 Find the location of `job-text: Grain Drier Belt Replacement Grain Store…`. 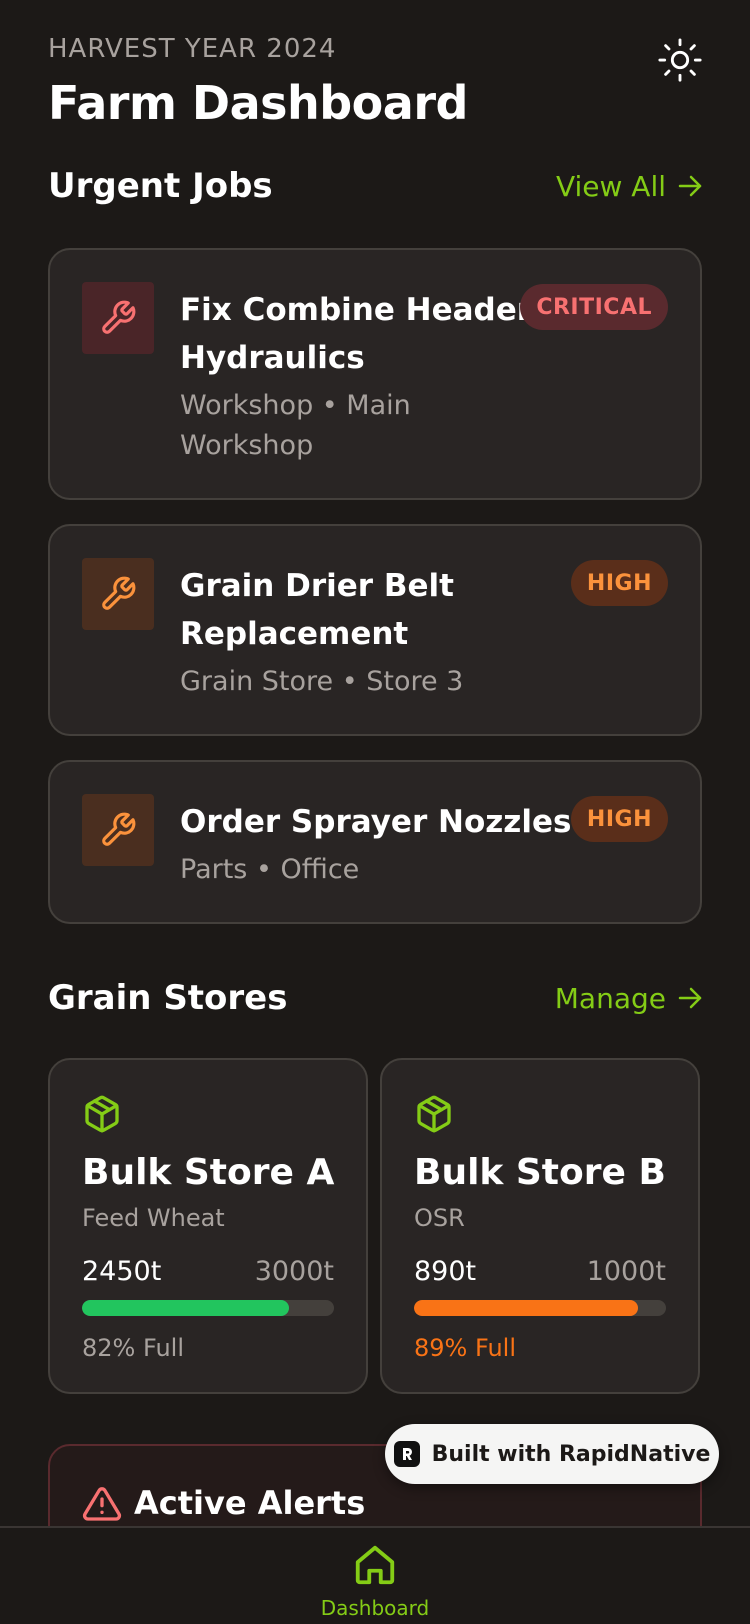

job-text: Grain Drier Belt Replacement Grain Store… is located at coordinates (321, 632).